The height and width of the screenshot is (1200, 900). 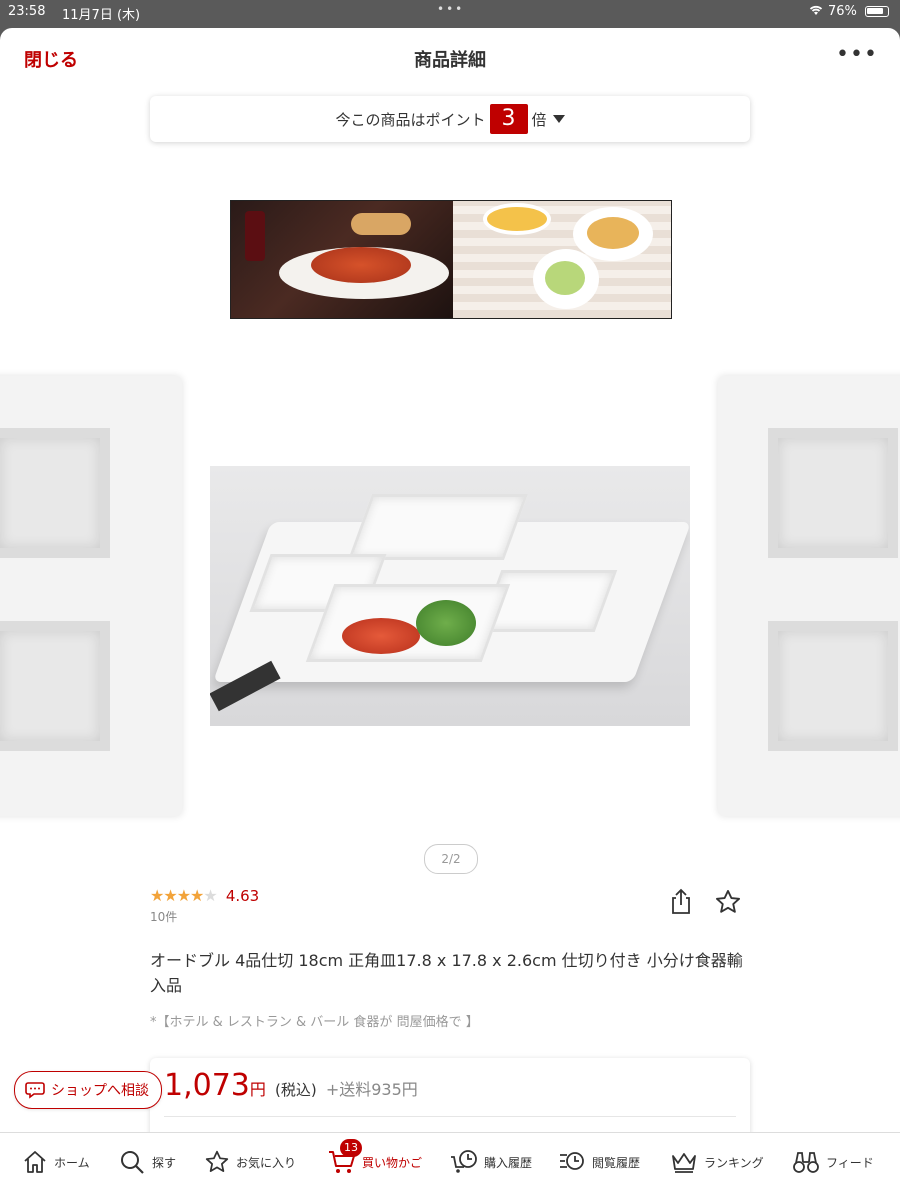 What do you see at coordinates (539, 119) in the screenshot?
I see `points-suffix: 倍` at bounding box center [539, 119].